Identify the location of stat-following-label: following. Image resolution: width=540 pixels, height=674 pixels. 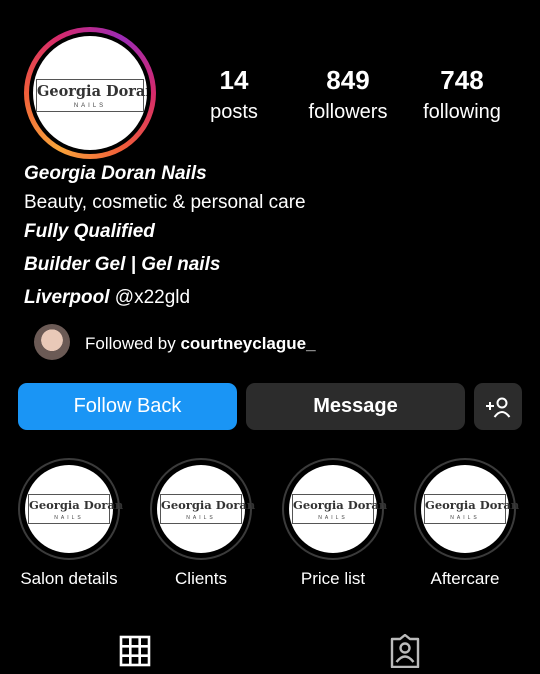
(462, 112).